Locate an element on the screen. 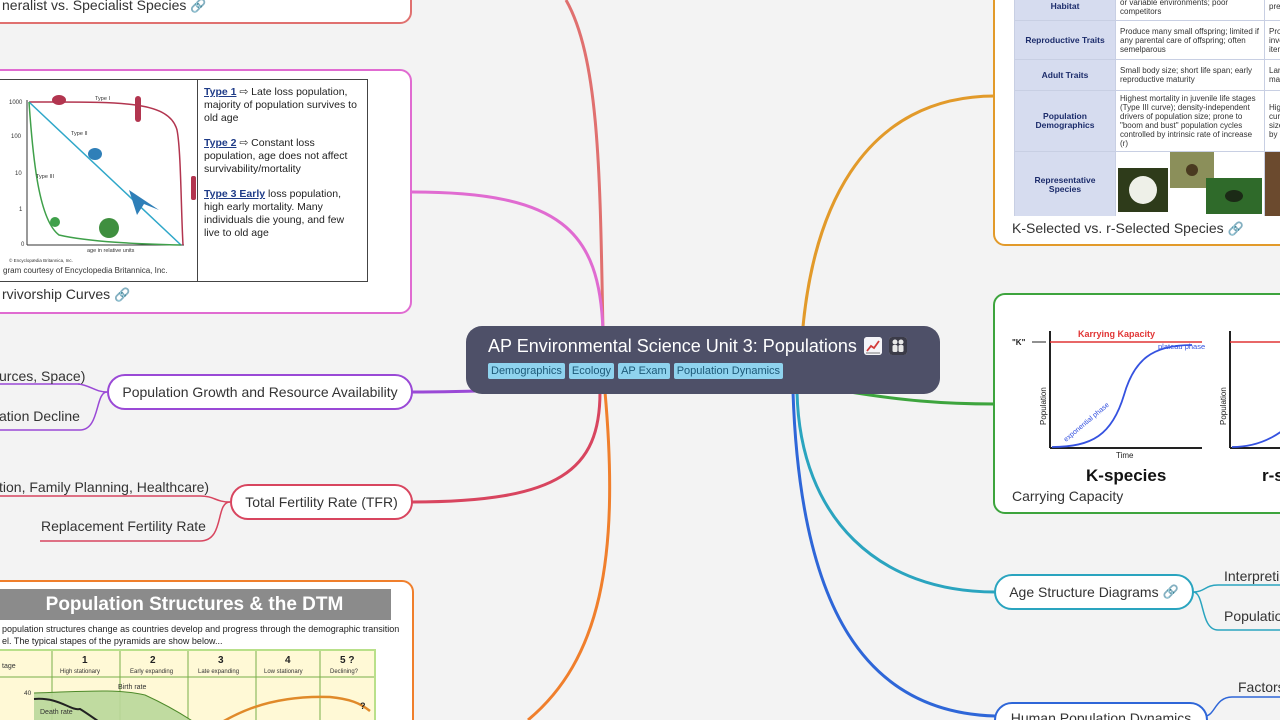 Image resolution: width=1280 pixels, height=720 pixels. leaf-growth-resources: urces, Space) is located at coordinates (42, 376).